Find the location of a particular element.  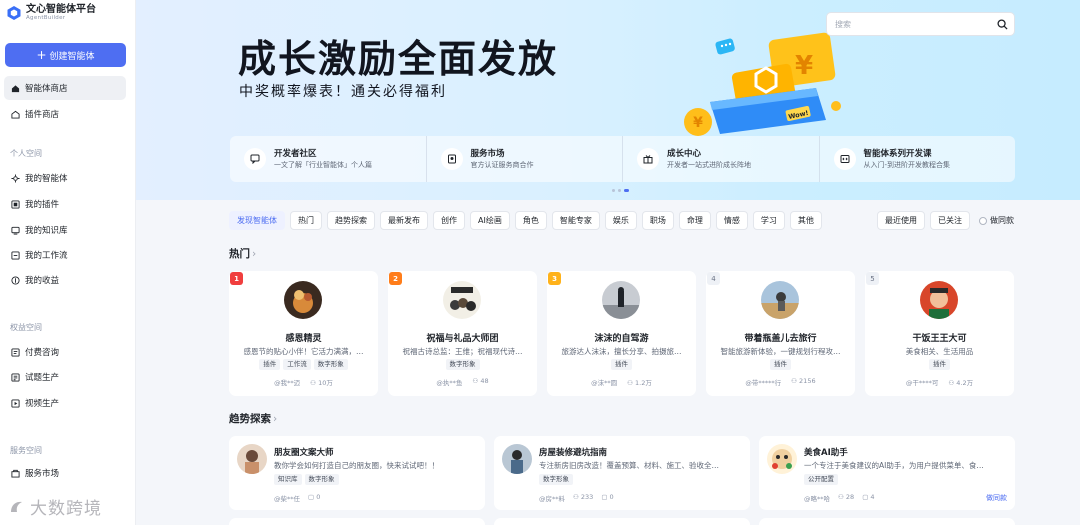

tab-discover: 发现智能体 is located at coordinates (257, 220).